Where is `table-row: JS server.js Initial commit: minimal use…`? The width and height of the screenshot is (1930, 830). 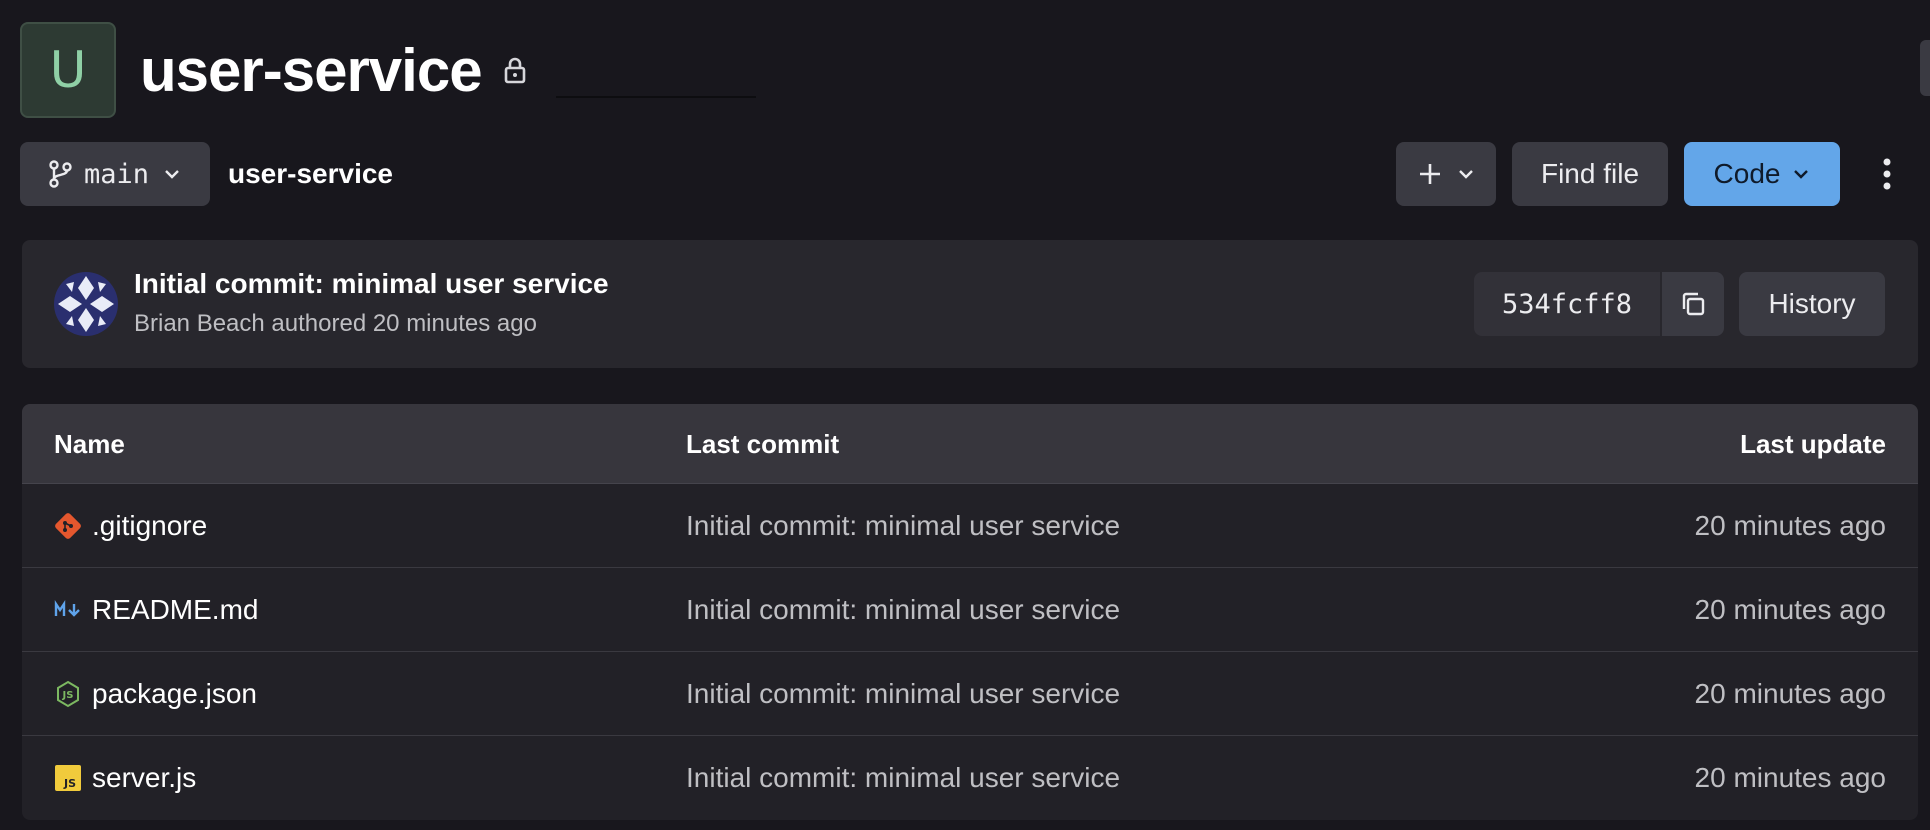
table-row: JS server.js Initial commit: minimal use… is located at coordinates (970, 778).